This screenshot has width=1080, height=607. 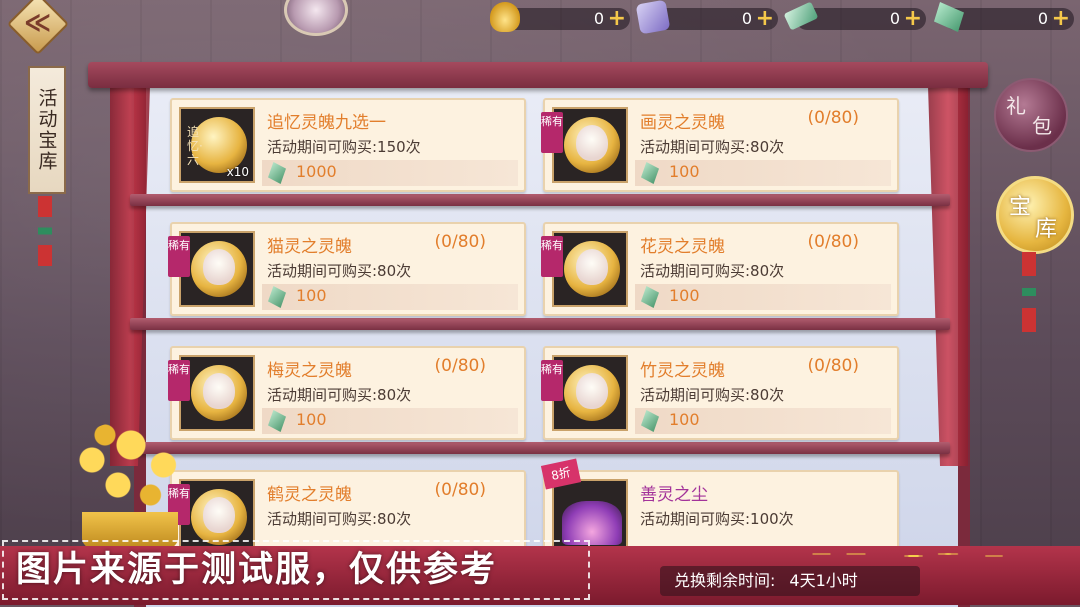 What do you see at coordinates (1020, 207) in the screenshot?
I see `vault-label: 宝` at bounding box center [1020, 207].